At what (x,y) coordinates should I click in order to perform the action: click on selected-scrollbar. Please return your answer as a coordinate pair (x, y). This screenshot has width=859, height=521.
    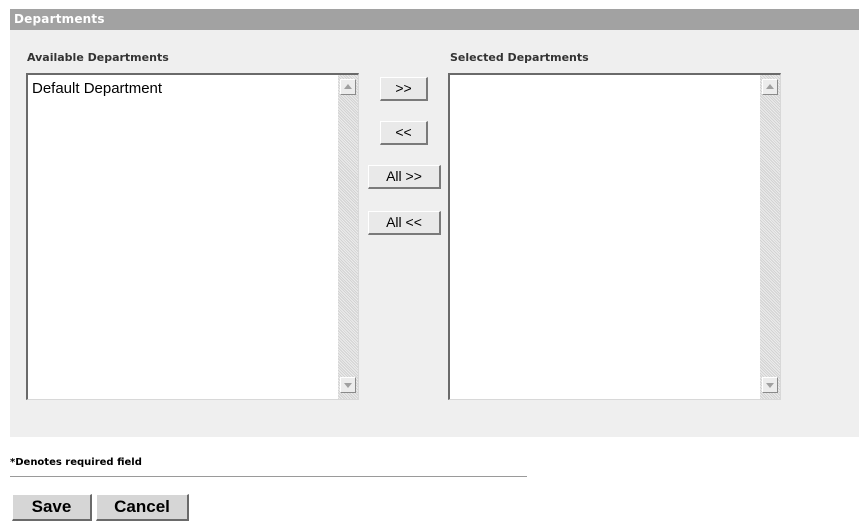
    Looking at the image, I should click on (770, 237).